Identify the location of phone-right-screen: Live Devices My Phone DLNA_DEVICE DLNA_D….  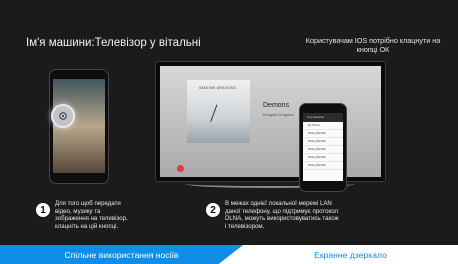
(323, 147).